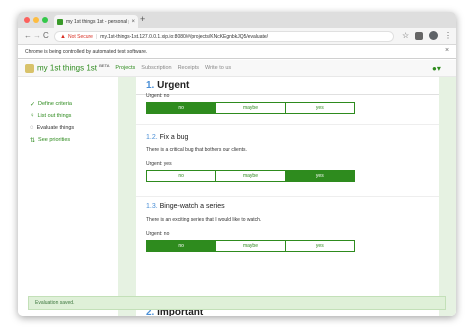 This screenshot has height=329, width=474. What do you see at coordinates (29, 68) in the screenshot?
I see `logo-icon` at bounding box center [29, 68].